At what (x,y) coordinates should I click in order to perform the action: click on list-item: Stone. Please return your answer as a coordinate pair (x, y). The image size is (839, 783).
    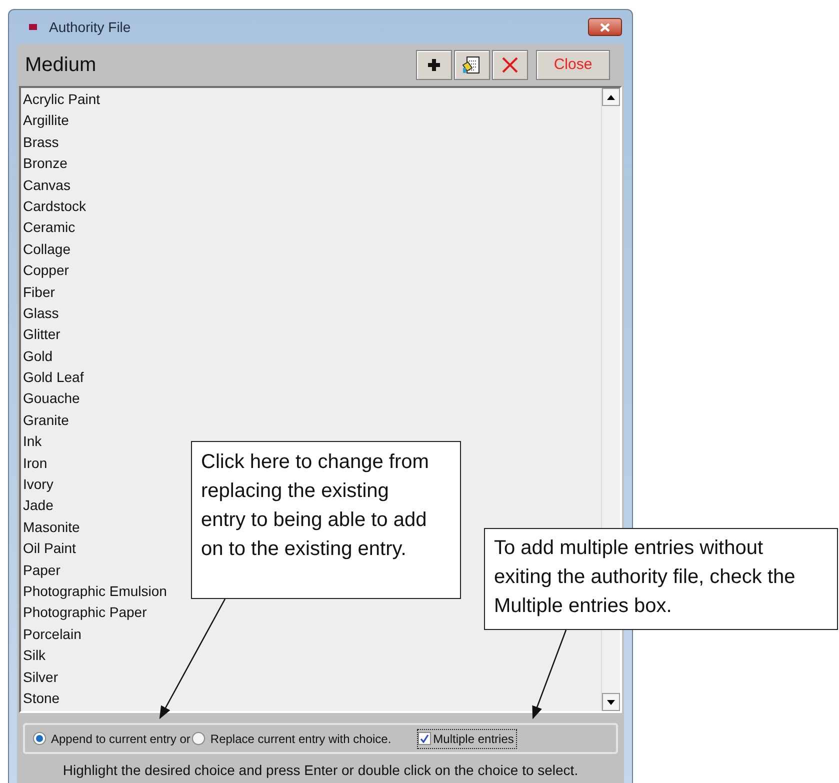
    Looking at the image, I should click on (41, 699).